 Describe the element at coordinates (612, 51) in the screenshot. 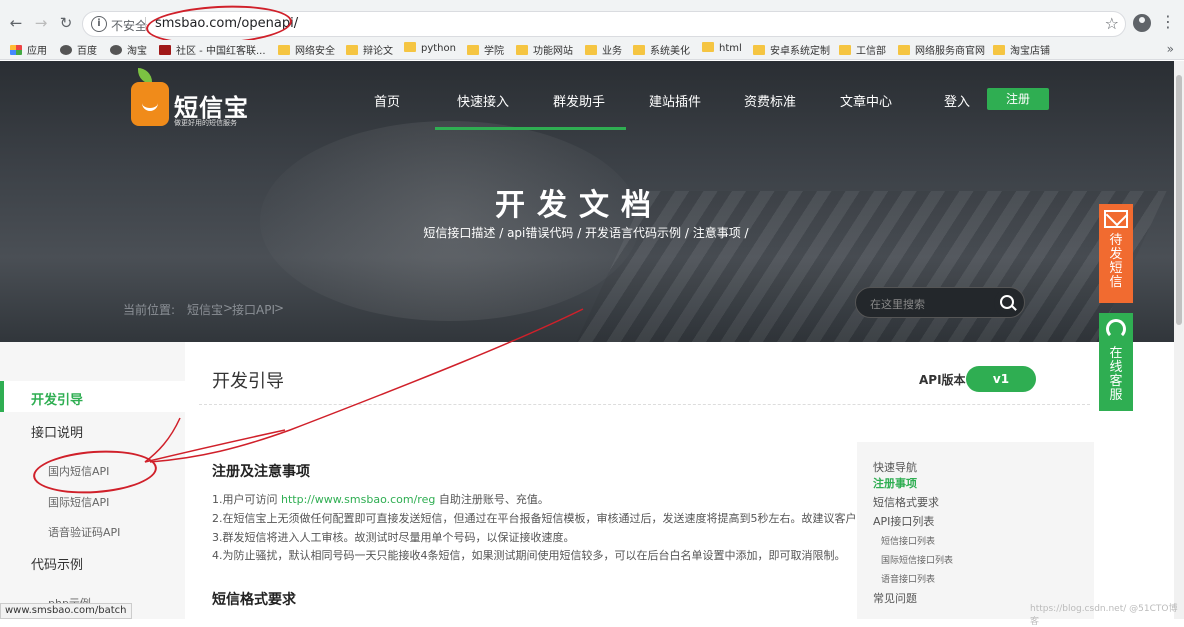

I see `bookmark-label: 业务` at that location.